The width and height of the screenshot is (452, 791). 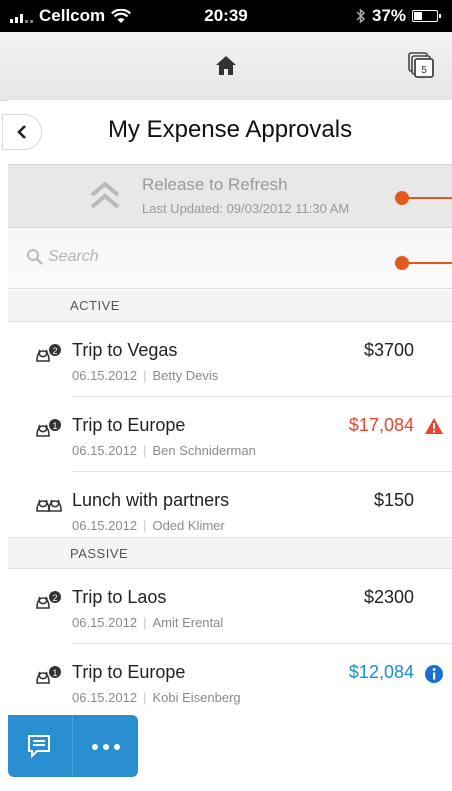 What do you see at coordinates (105, 746) in the screenshot?
I see `more-button` at bounding box center [105, 746].